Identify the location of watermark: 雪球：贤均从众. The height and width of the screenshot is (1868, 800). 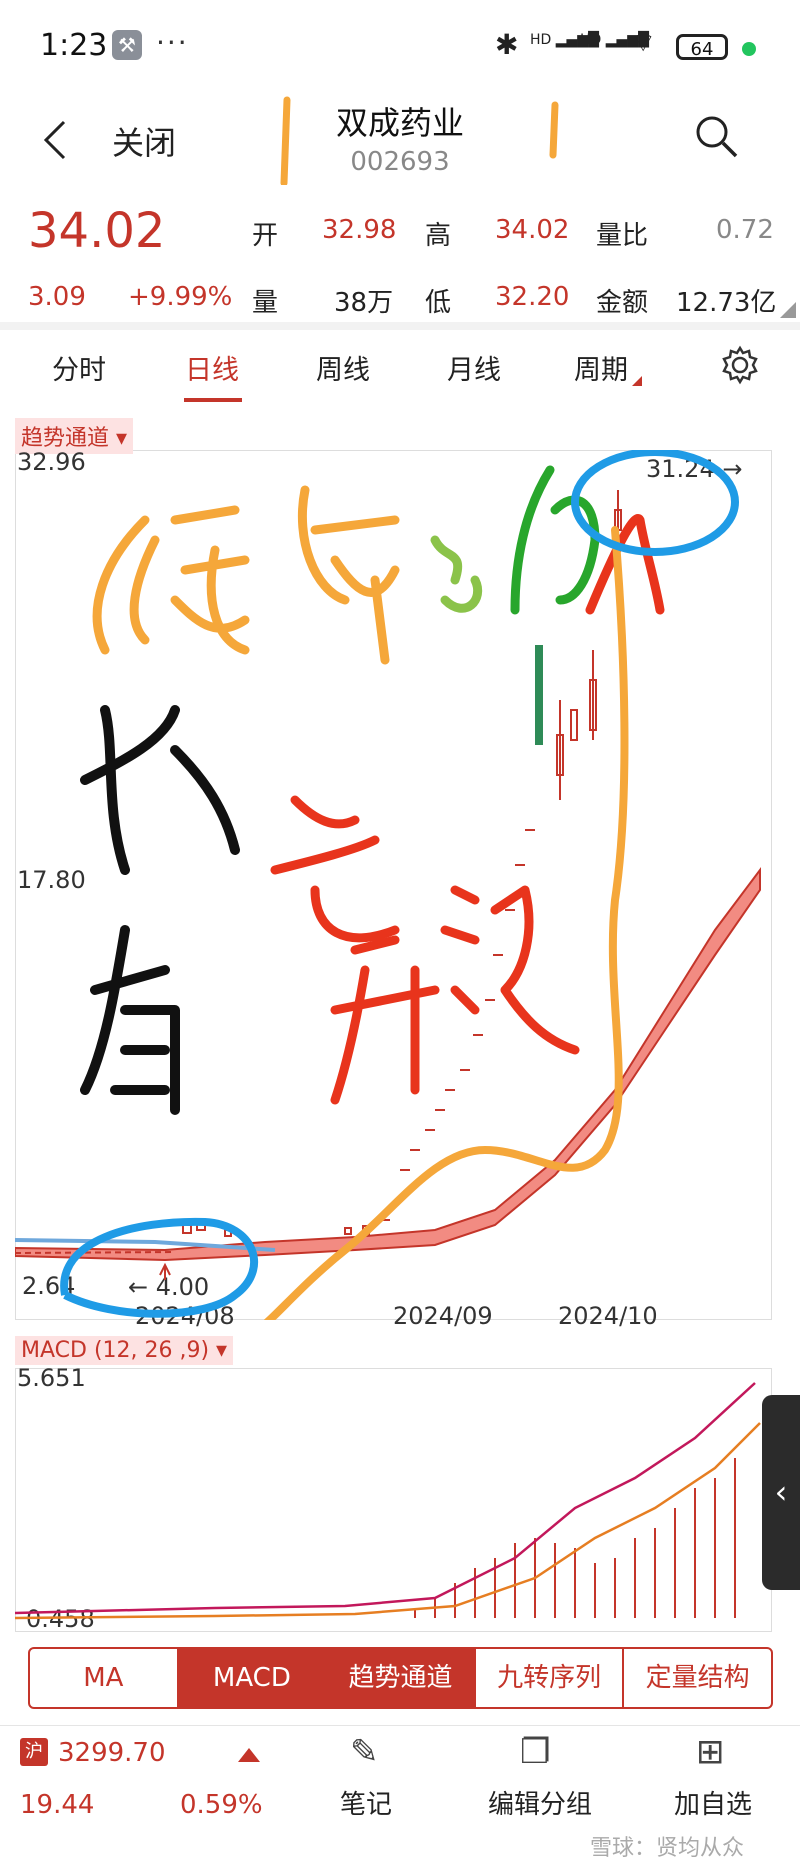
(667, 1848).